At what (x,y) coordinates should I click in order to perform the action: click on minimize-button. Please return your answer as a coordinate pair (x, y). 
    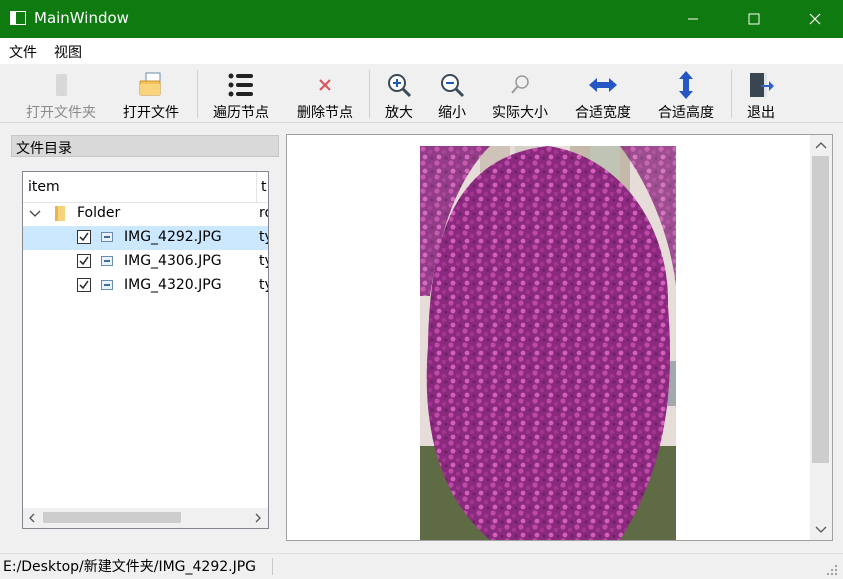
    Looking at the image, I should click on (693, 19).